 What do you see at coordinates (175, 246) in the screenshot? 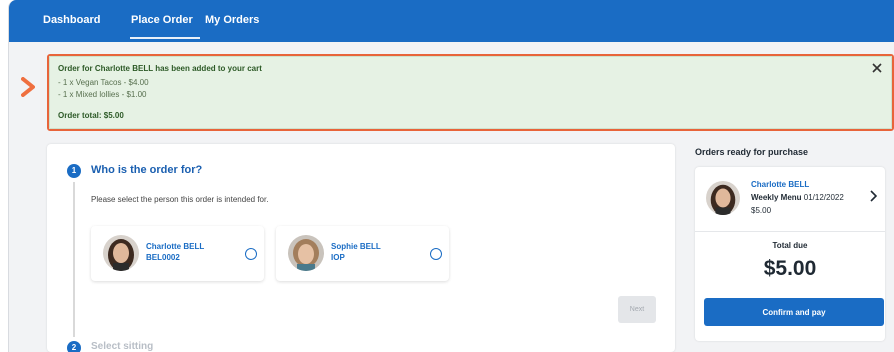
I see `person-name: Charlotte BELL` at bounding box center [175, 246].